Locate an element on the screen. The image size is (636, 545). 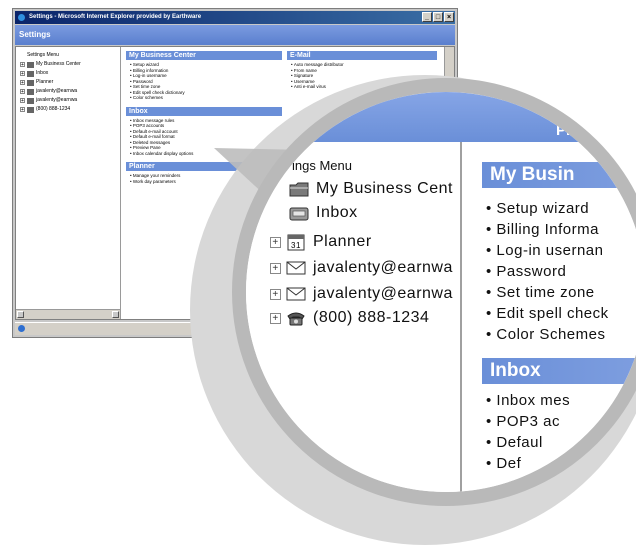
tree-item-planner: + Planner is located at coordinates (68, 82).